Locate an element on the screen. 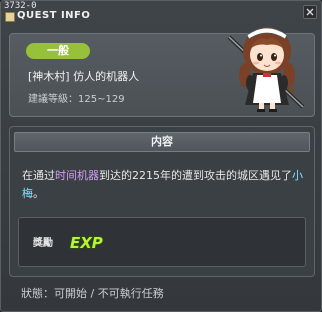 Image resolution: width=322 pixels, height=312 pixels. desc-text-2: 到达的2215年的遭到攻击的城区遇见了 is located at coordinates (195, 175).